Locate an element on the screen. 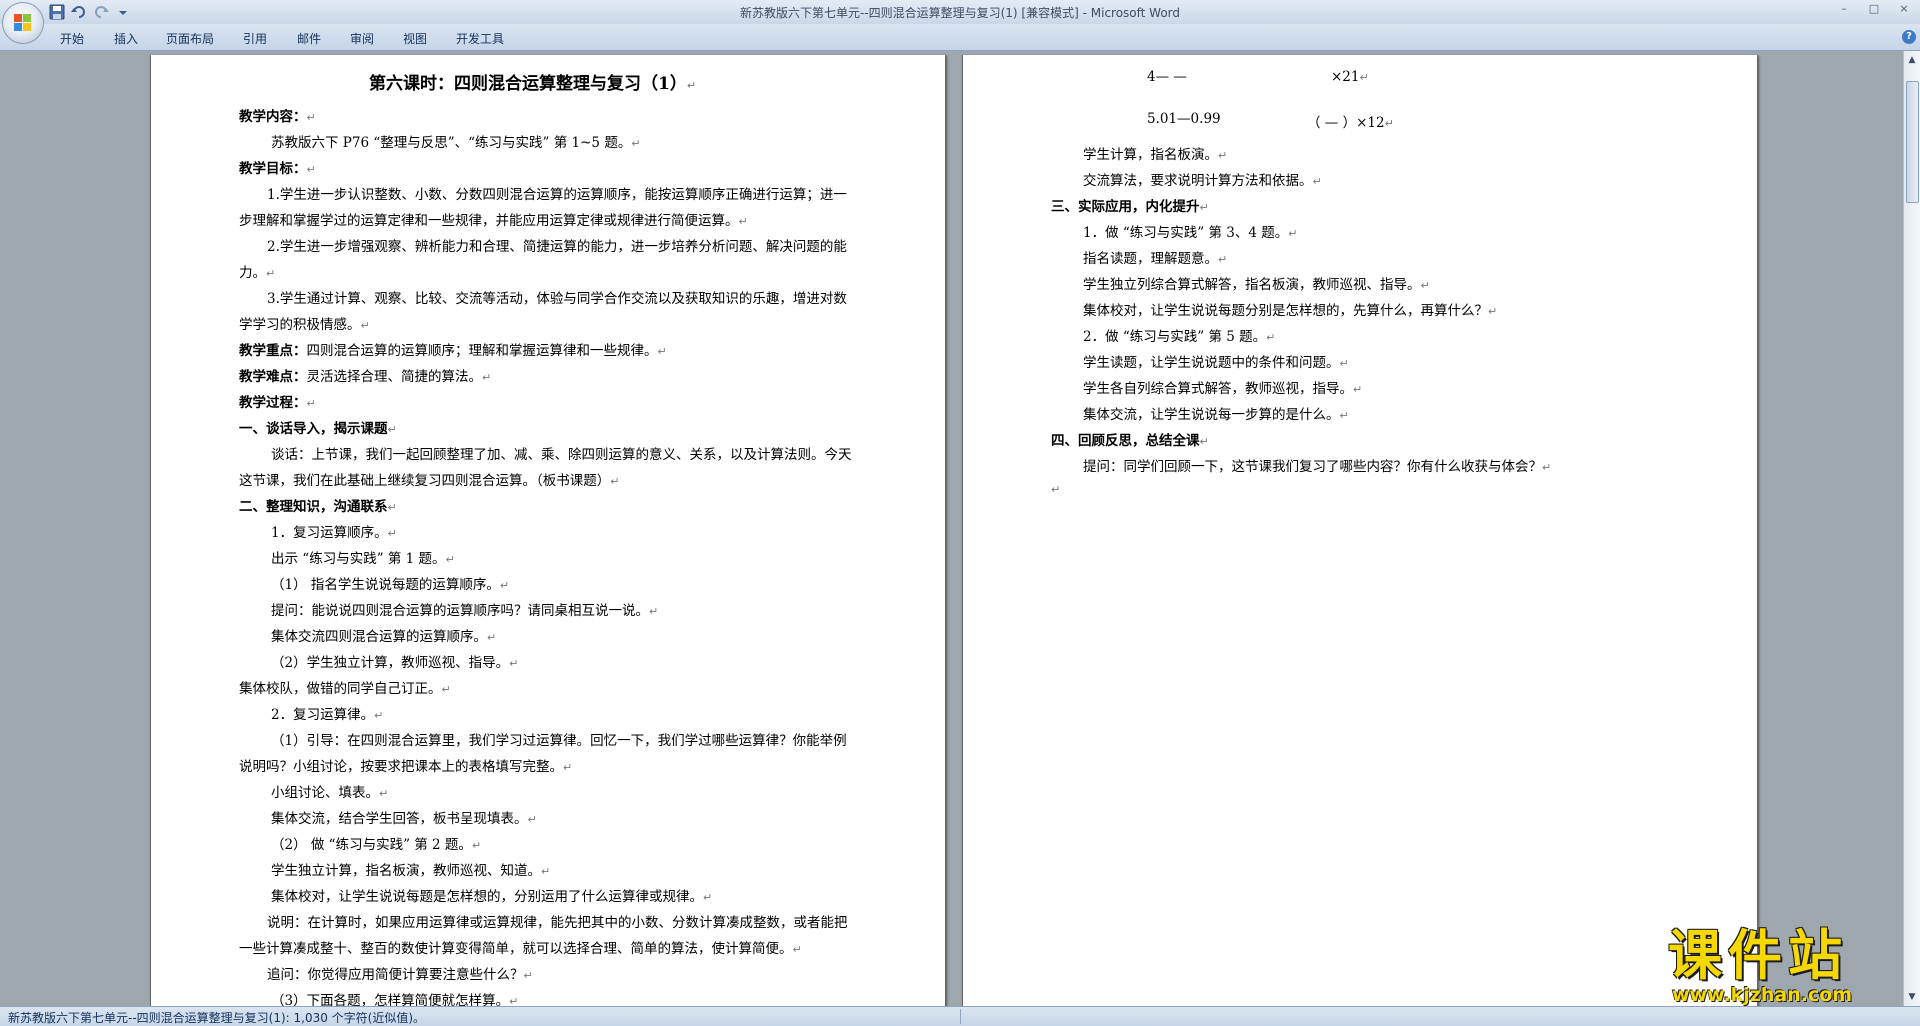 The height and width of the screenshot is (1026, 1920). tab-home: 开始 is located at coordinates (72, 38).